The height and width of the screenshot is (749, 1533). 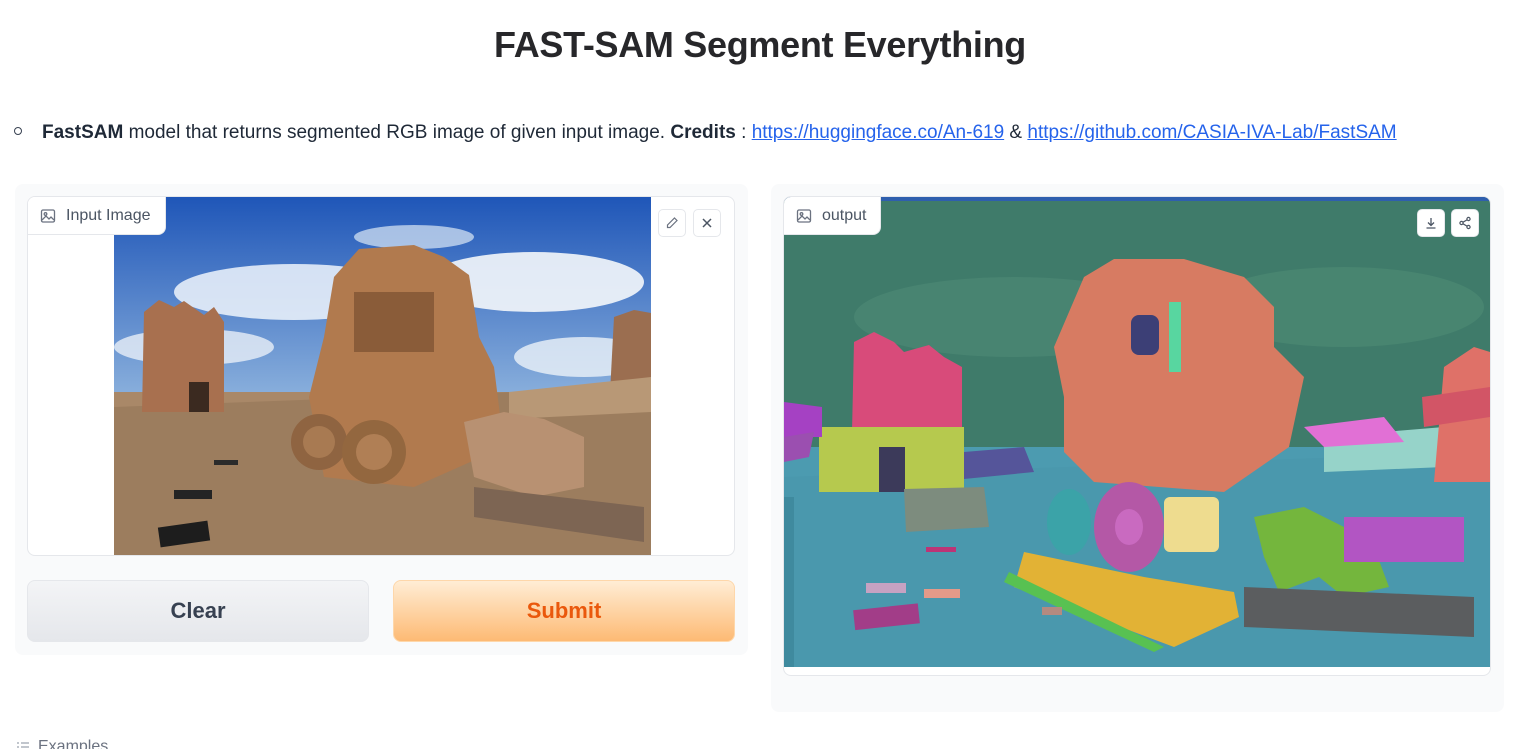 I want to click on huggingface-link: https://huggingface.co/An-619, so click(x=878, y=132).